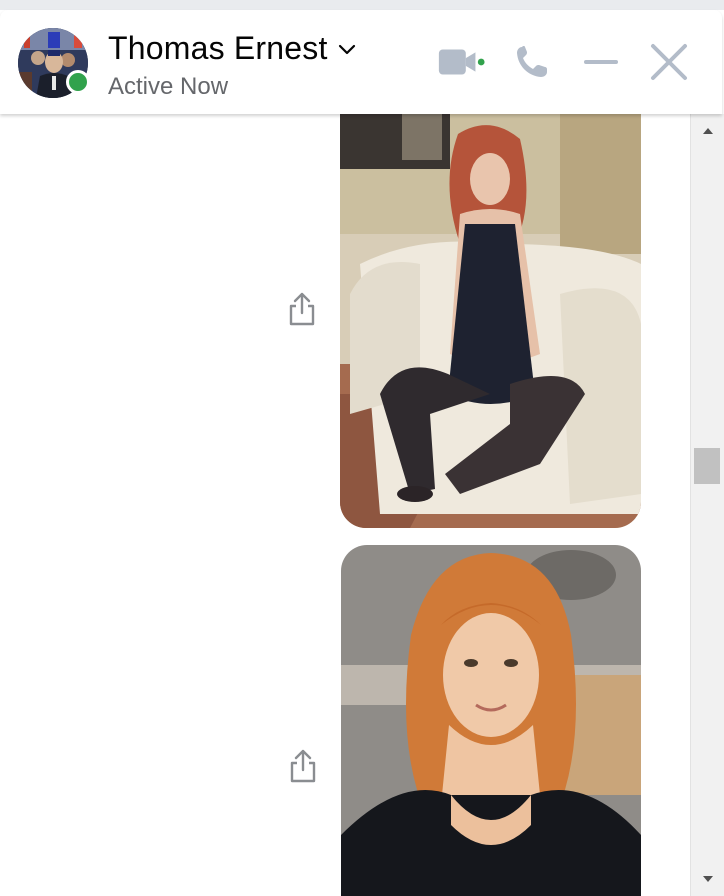  What do you see at coordinates (361, 62) in the screenshot?
I see `chat-header: Thomas Ernest Active Now` at bounding box center [361, 62].